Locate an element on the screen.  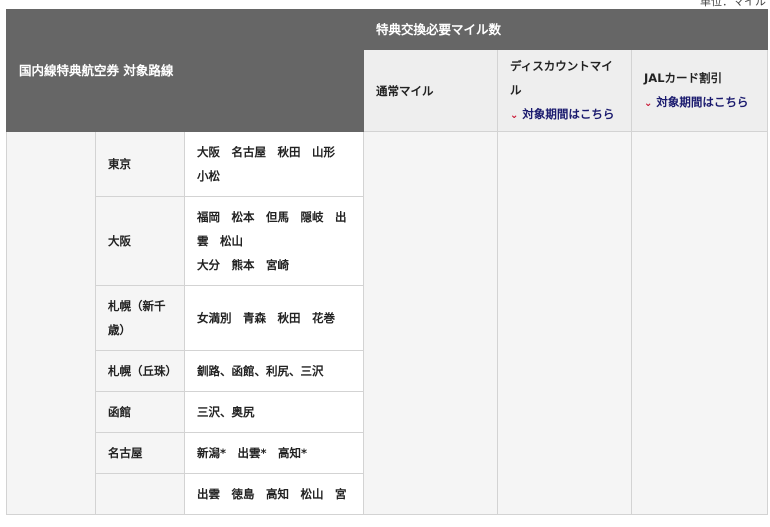
discount-miles-header: ディスカウントマイル ⌄ 対象期間はこちら is located at coordinates (565, 90).